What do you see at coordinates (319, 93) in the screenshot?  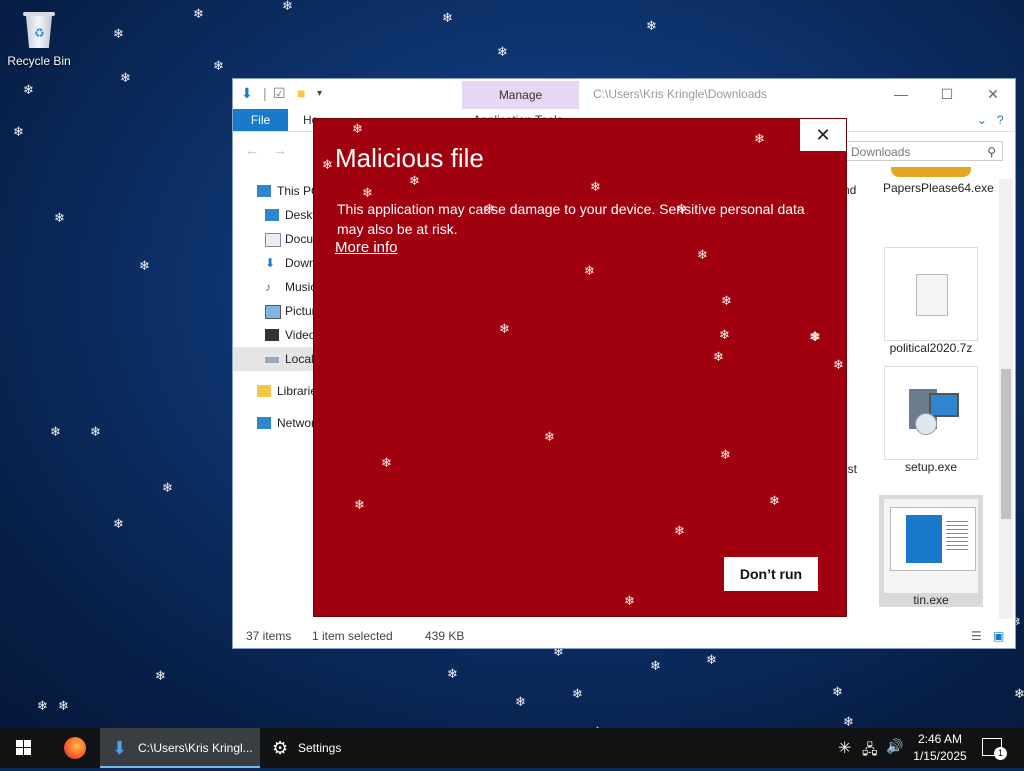 I see `quick-access-dropdown-icon: ▾` at bounding box center [319, 93].